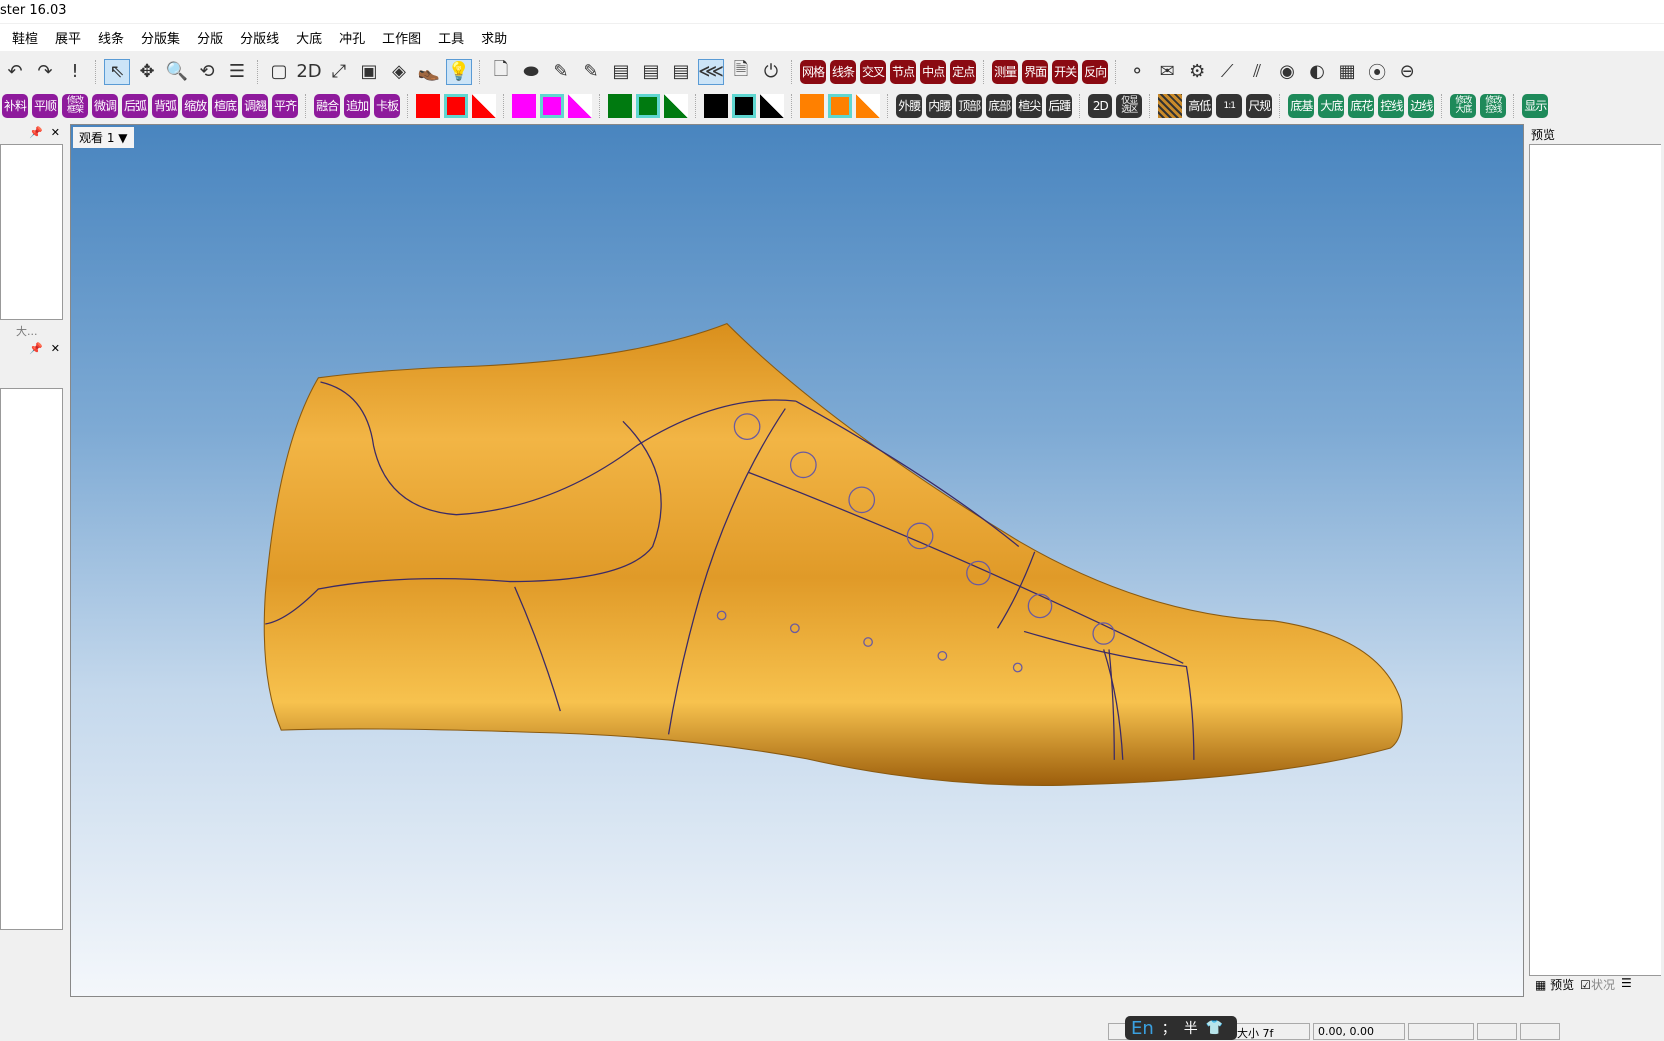 This screenshot has height=1041, width=1664. I want to click on menu-lines: 线条, so click(111, 37).